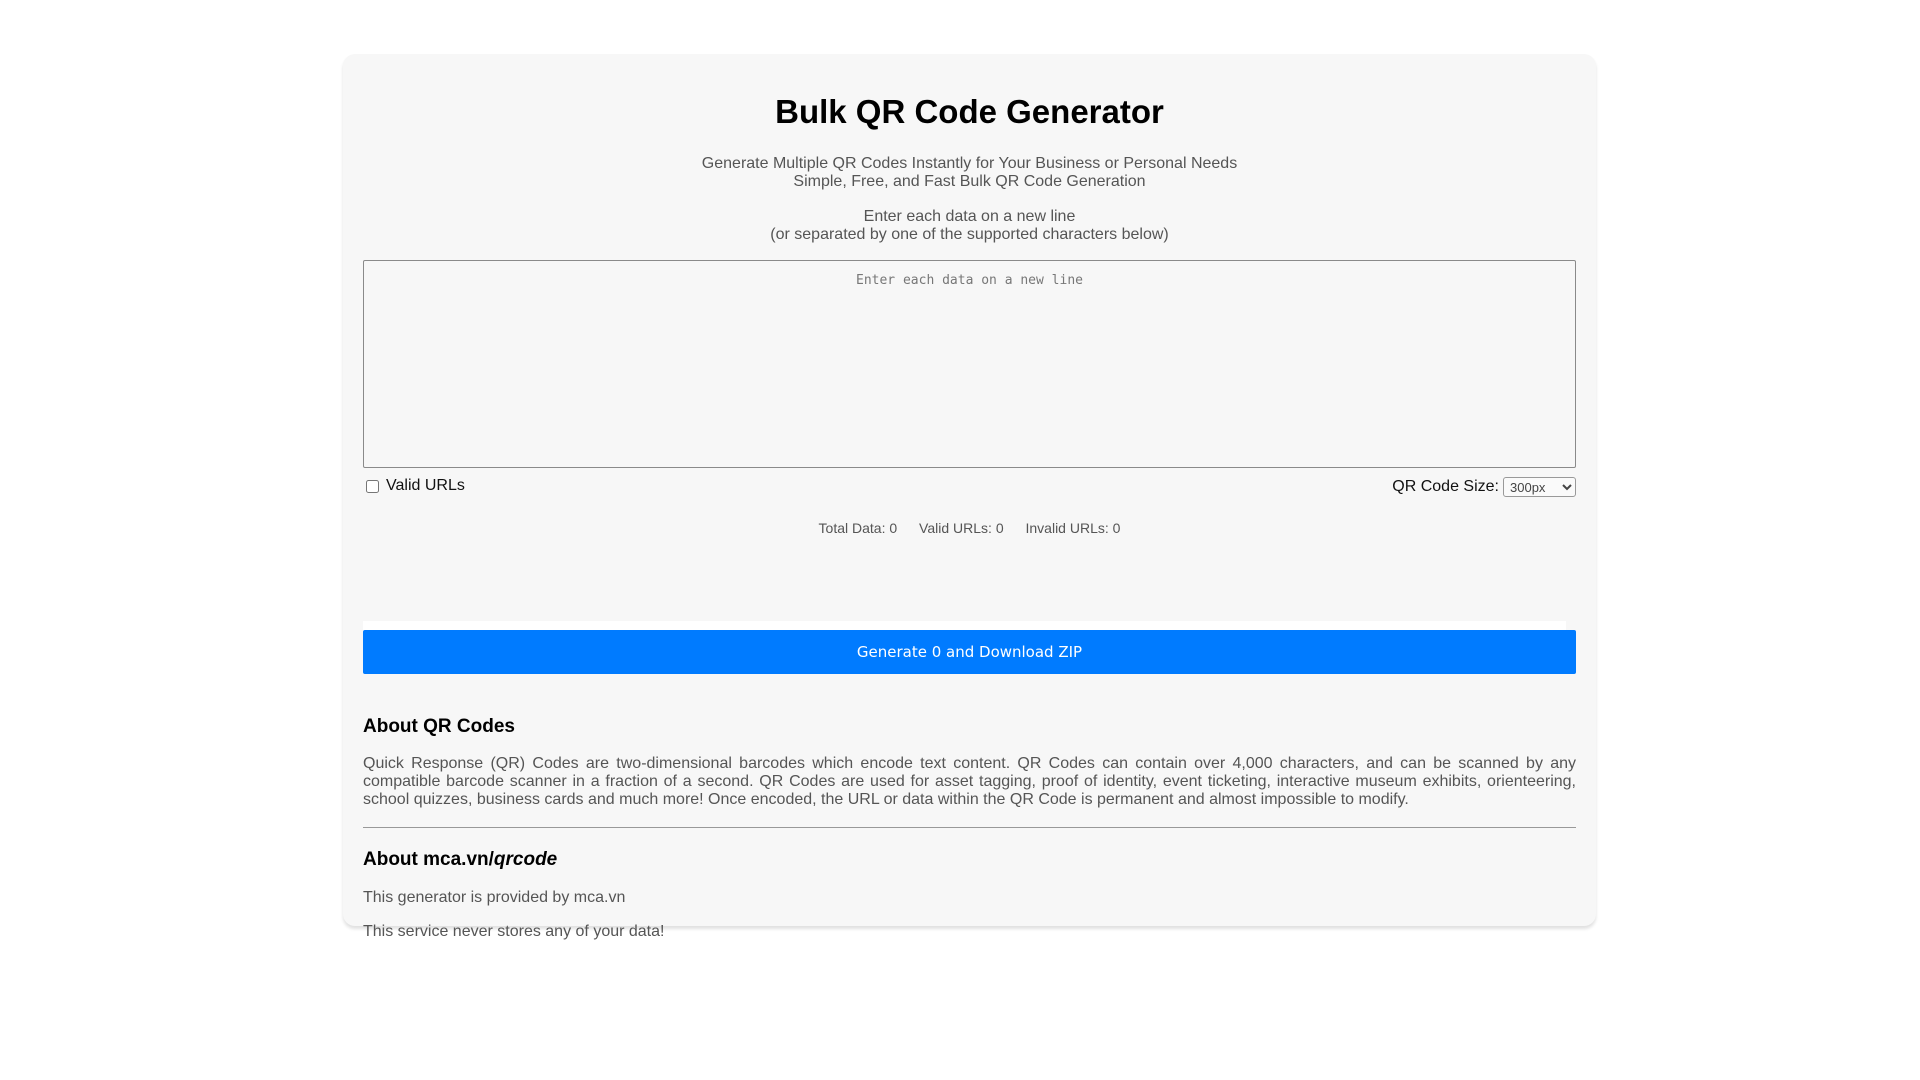 The height and width of the screenshot is (1080, 1920). I want to click on about-site-heading: About mca.vn/qrcode, so click(460, 860).